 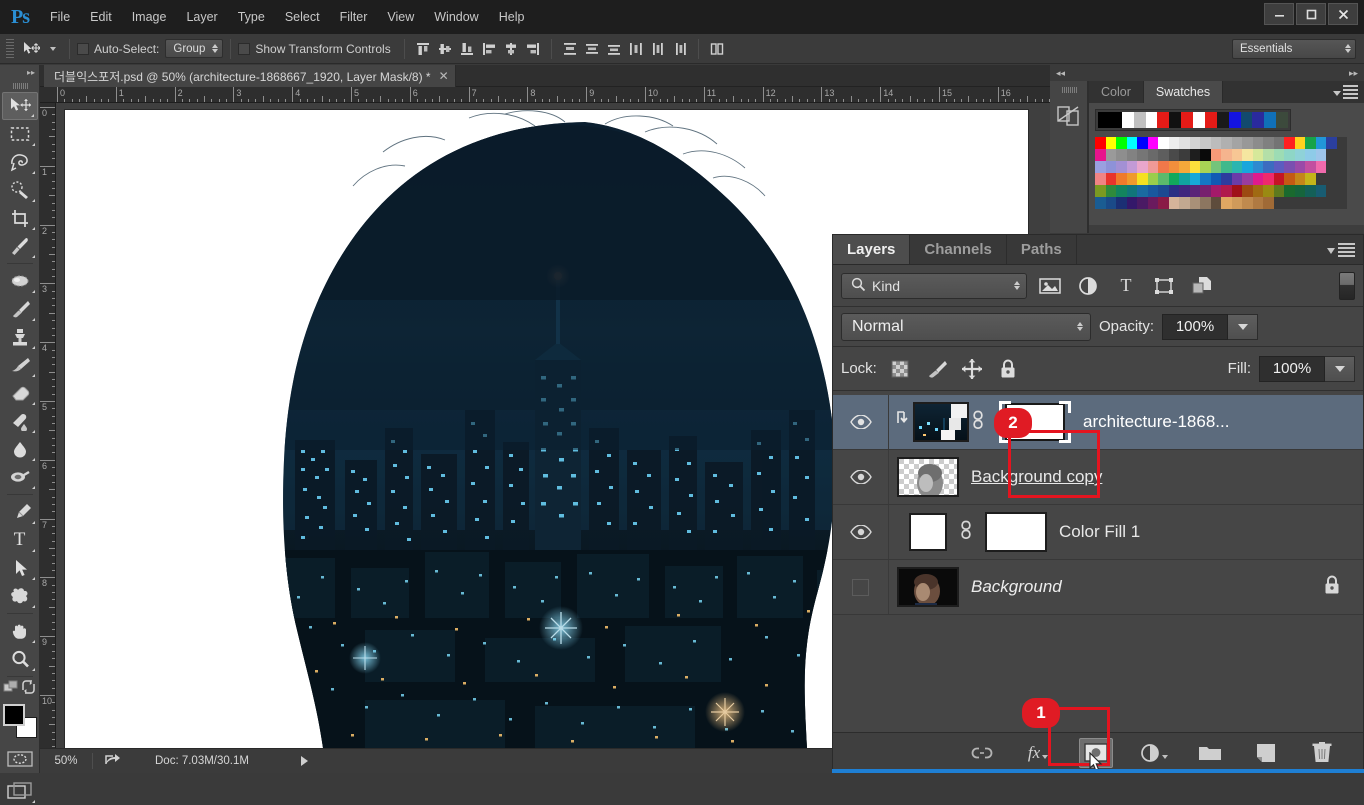 What do you see at coordinates (13, 715) in the screenshot?
I see `foreground-color-swatch` at bounding box center [13, 715].